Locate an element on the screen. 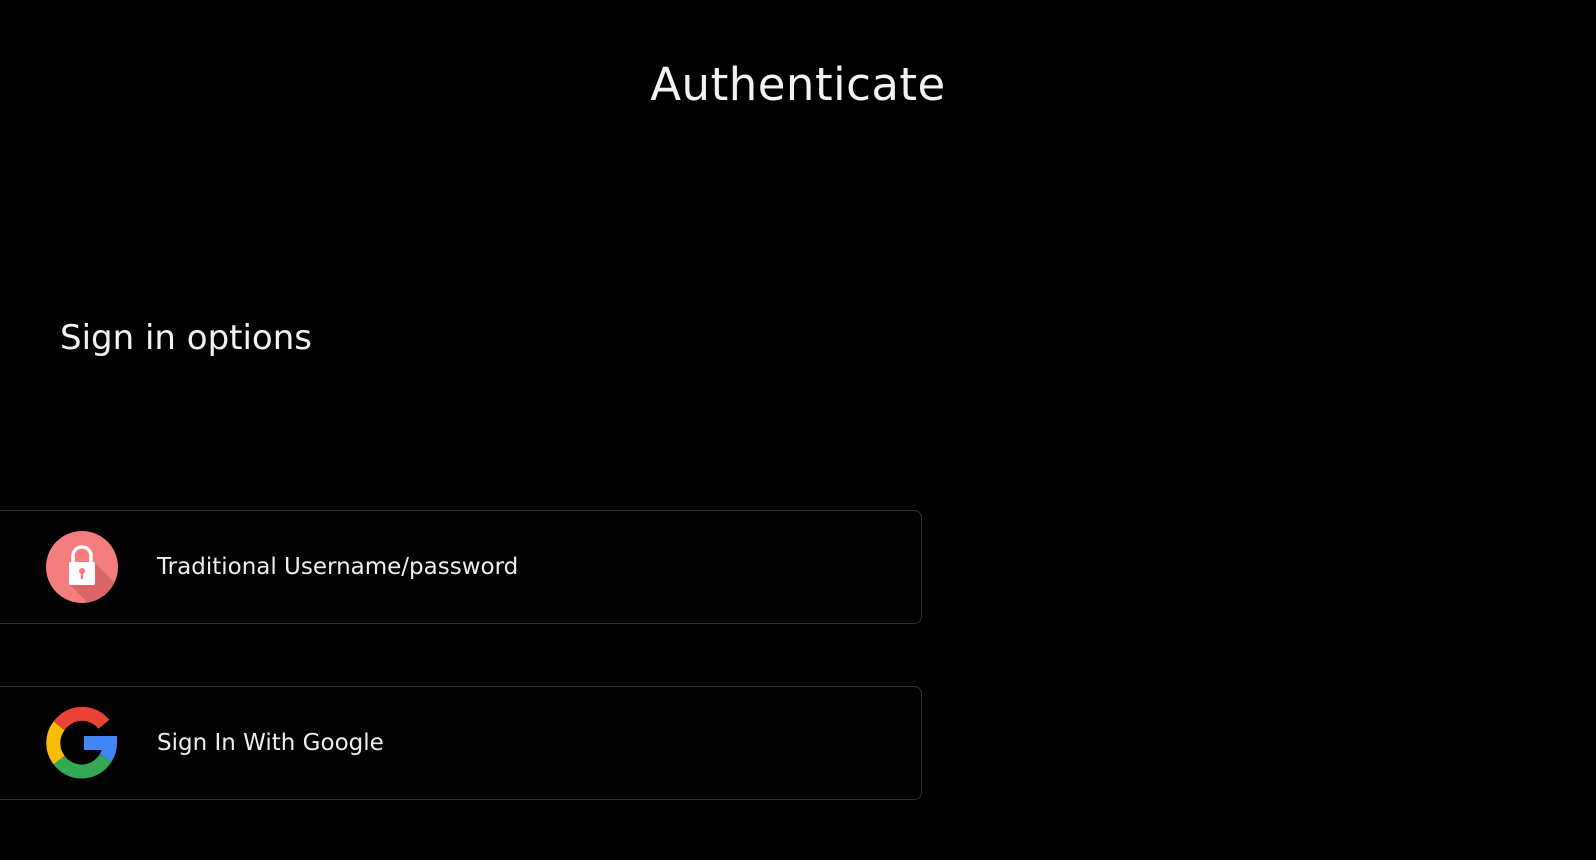 The height and width of the screenshot is (860, 1596). google-icon is located at coordinates (82, 743).